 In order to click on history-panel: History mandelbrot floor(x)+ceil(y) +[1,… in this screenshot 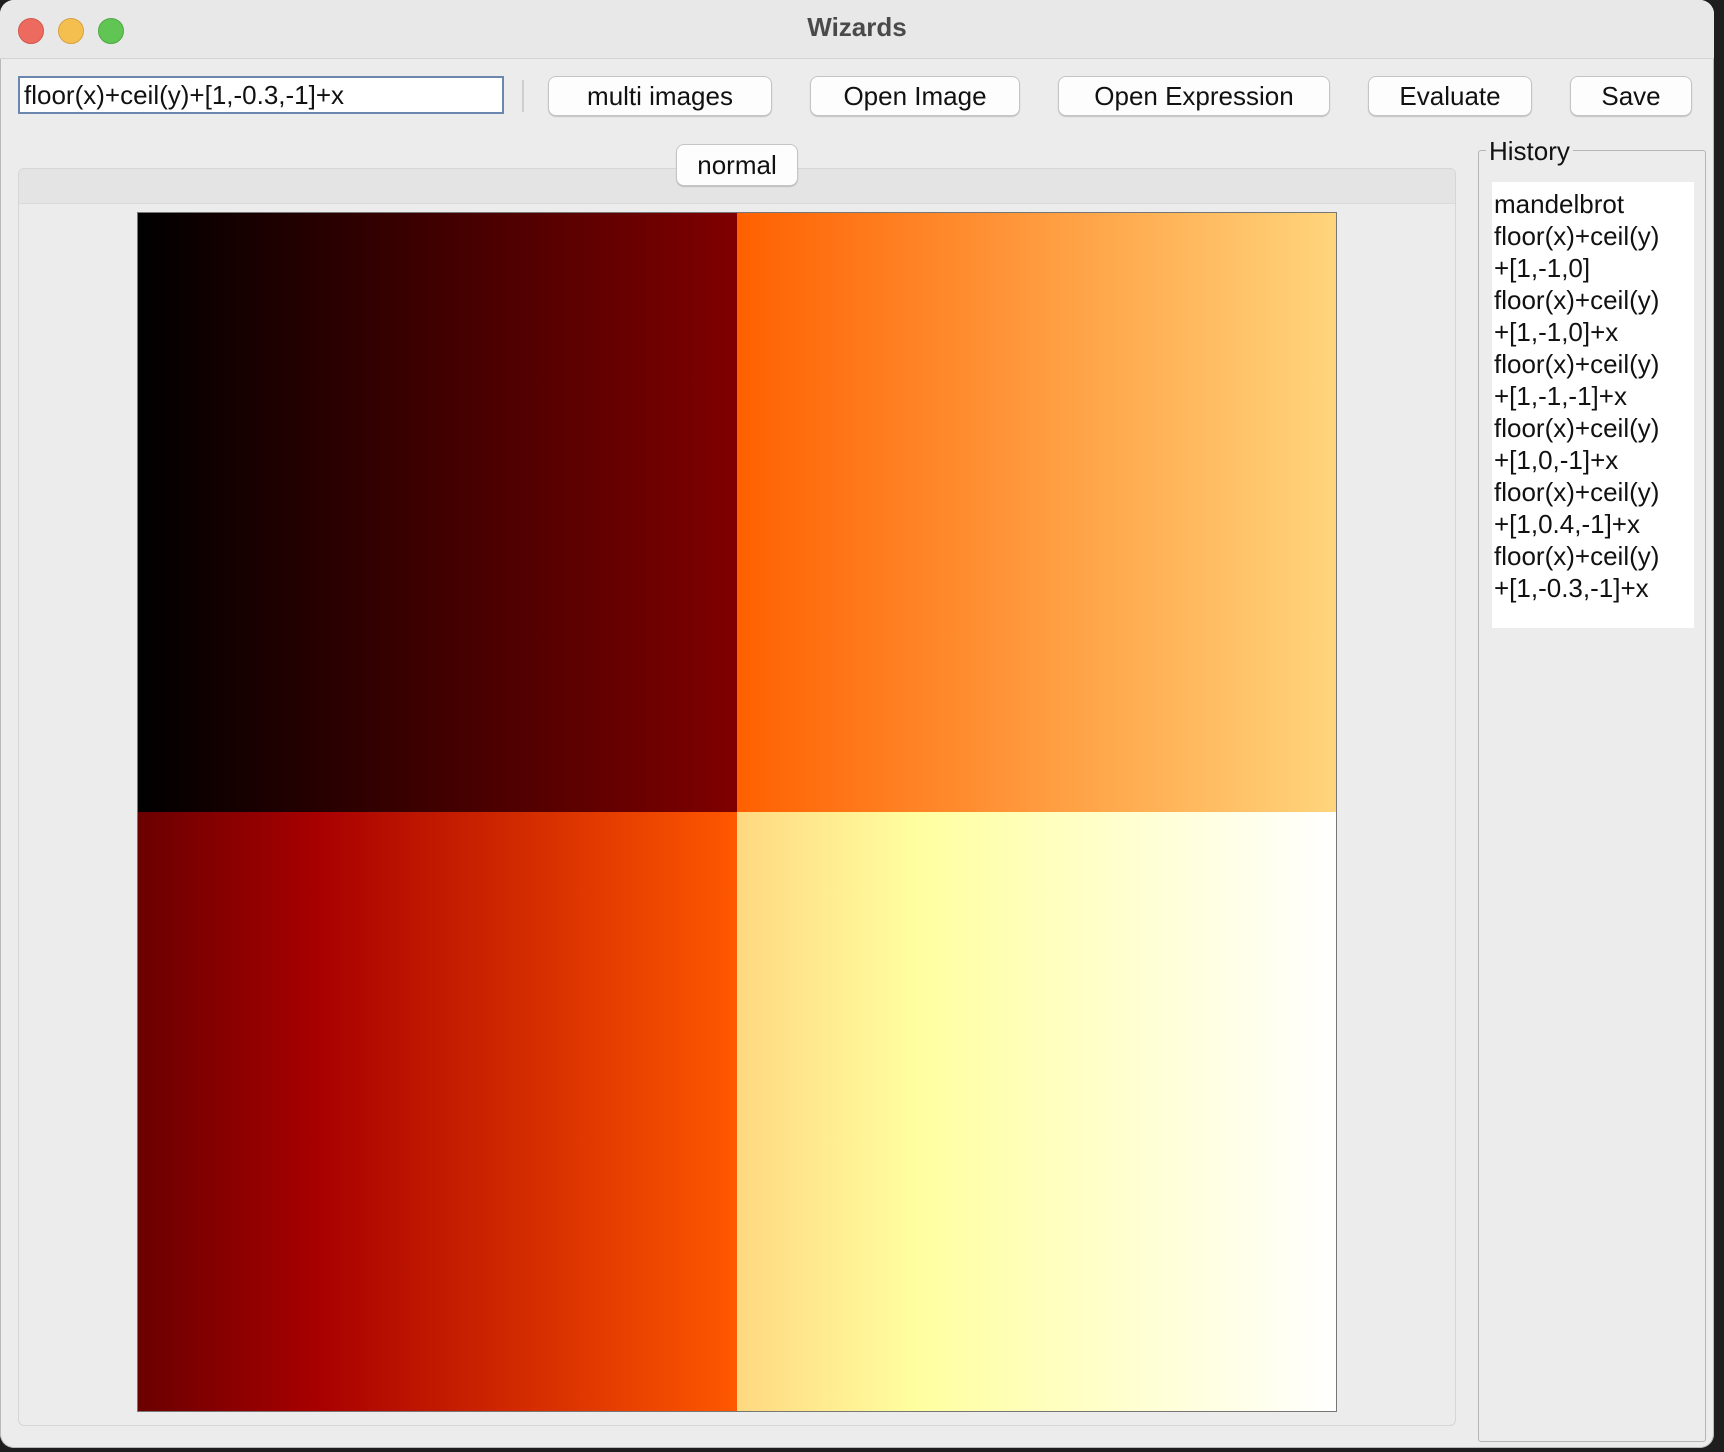, I will do `click(1591, 789)`.